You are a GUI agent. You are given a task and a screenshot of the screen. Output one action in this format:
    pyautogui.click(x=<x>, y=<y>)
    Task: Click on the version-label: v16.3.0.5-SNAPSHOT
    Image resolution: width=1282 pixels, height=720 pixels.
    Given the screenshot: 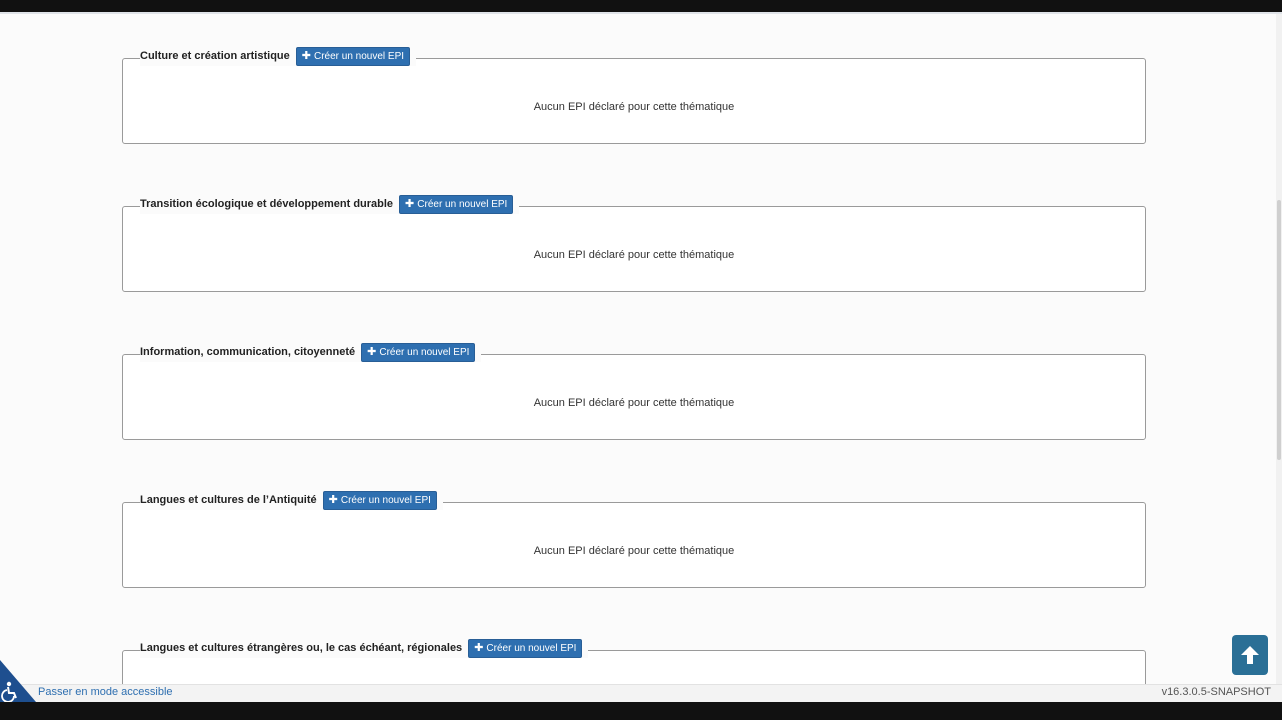 What is the action you would take?
    pyautogui.click(x=1216, y=692)
    